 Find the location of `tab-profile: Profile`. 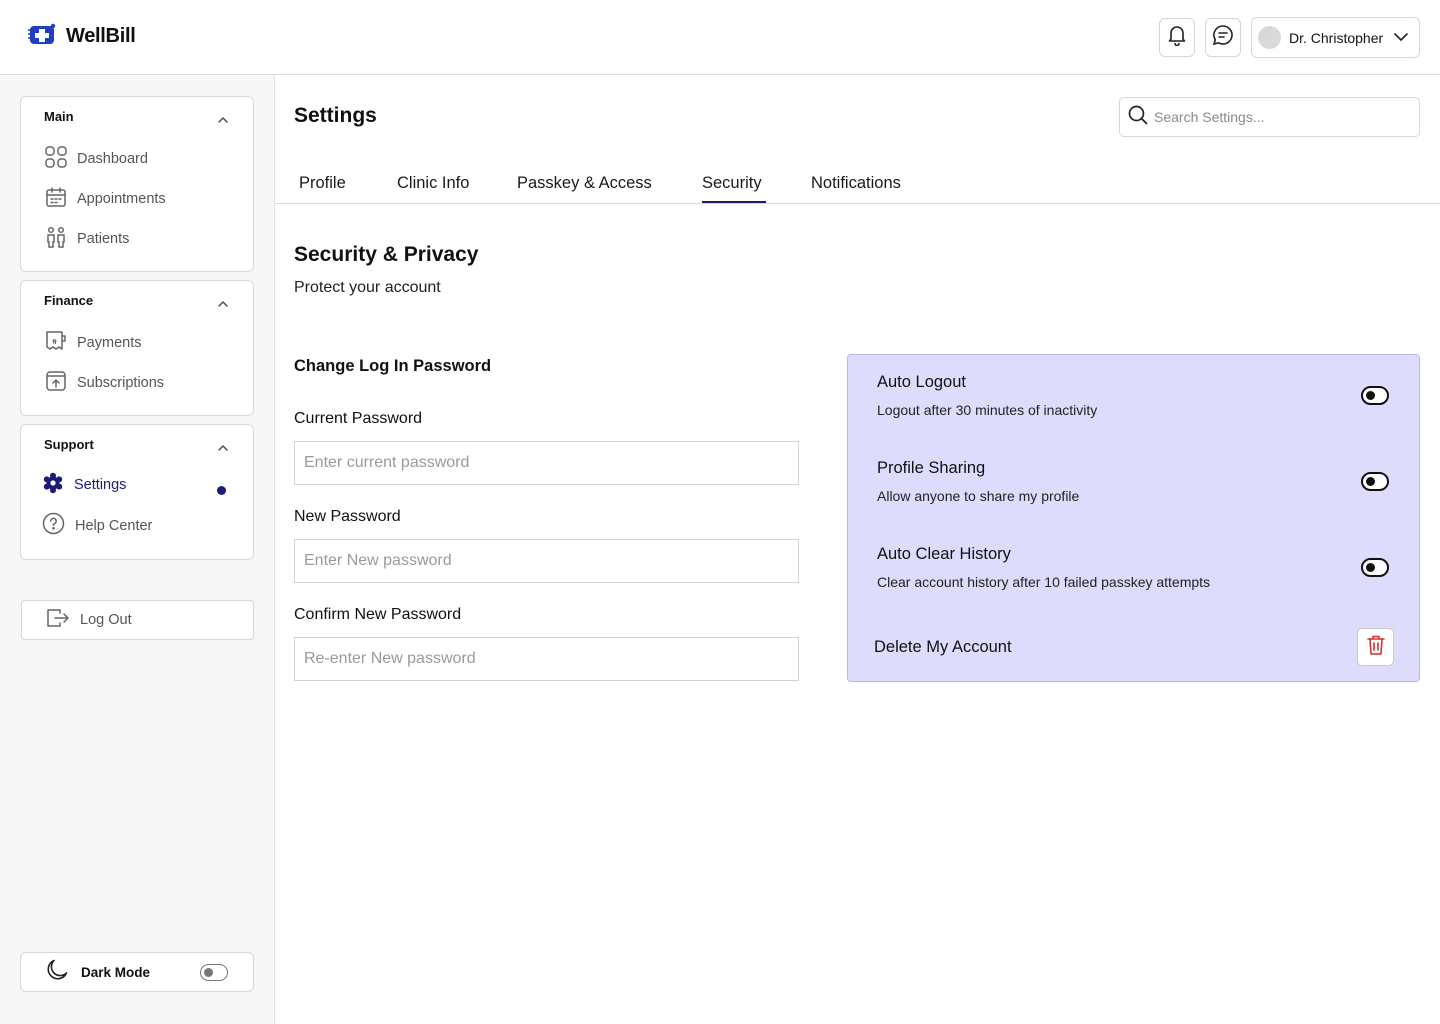

tab-profile: Profile is located at coordinates (322, 183).